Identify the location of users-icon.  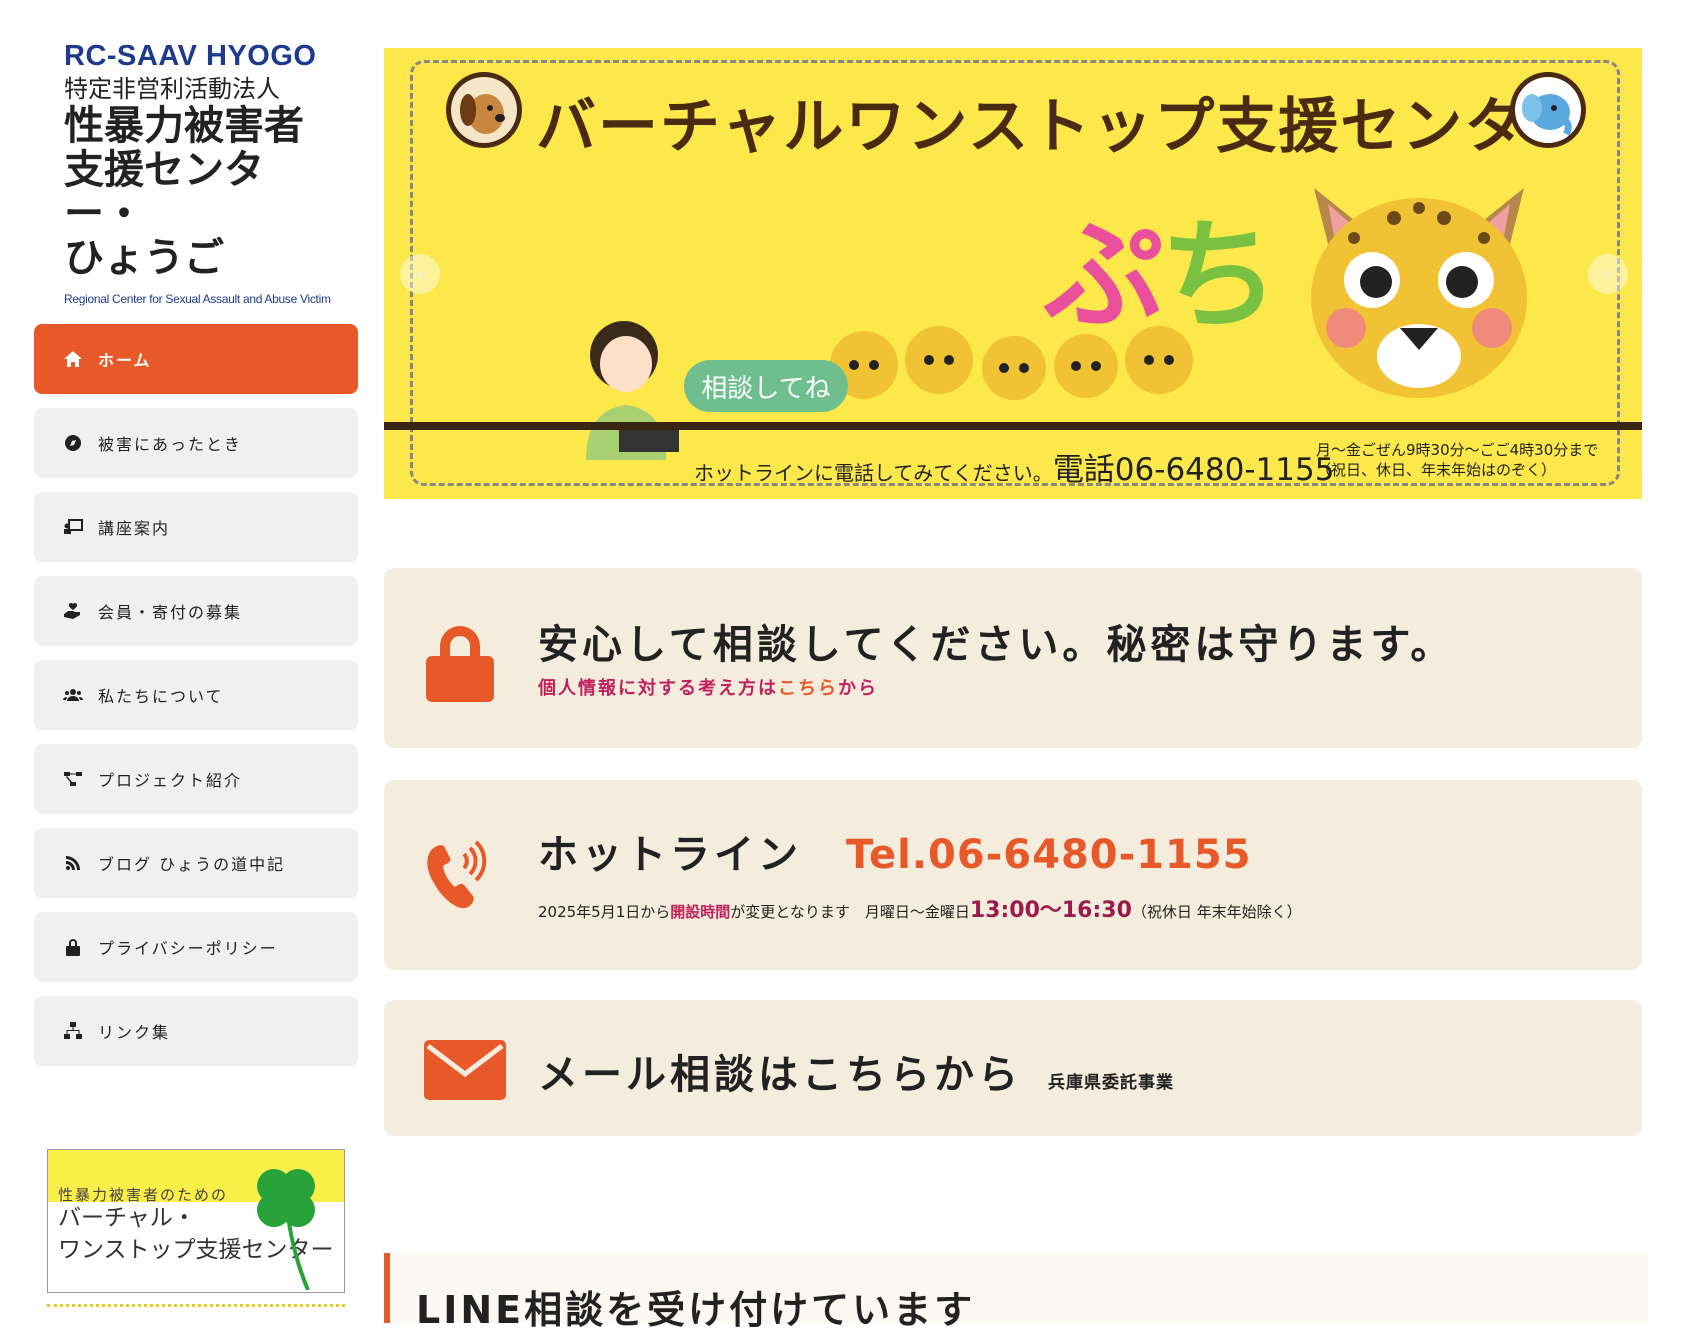
(73, 695).